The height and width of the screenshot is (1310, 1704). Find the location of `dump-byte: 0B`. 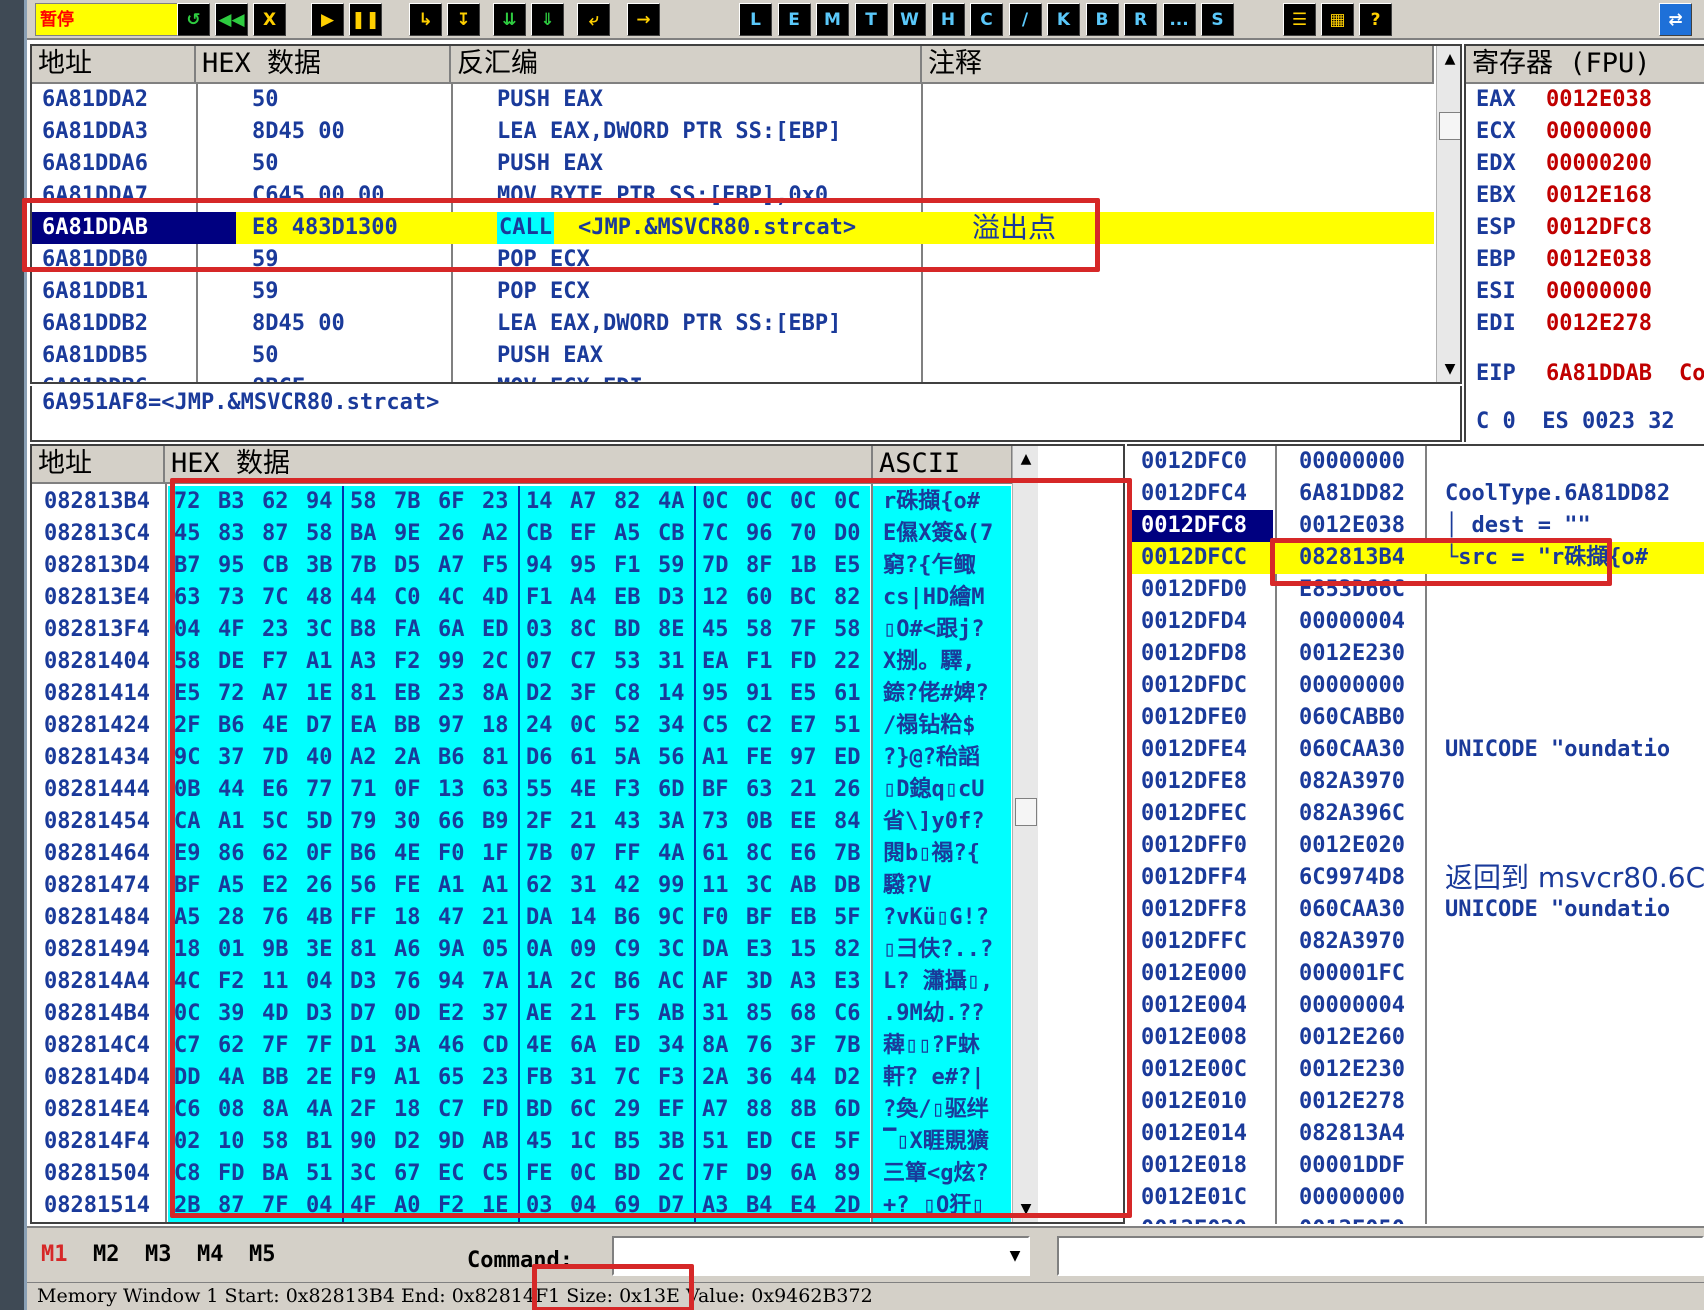

dump-byte: 0B is located at coordinates (763, 822).